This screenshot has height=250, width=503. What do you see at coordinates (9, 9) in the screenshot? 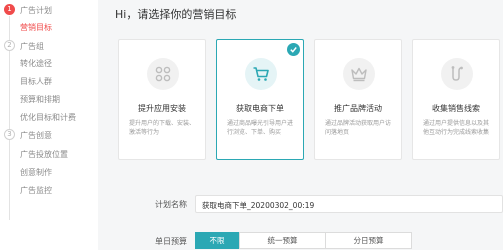
I see `step-number-badge: 1` at bounding box center [9, 9].